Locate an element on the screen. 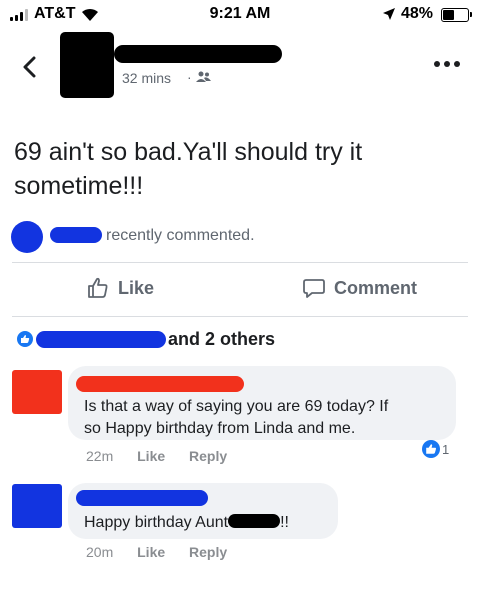  name-redaction is located at coordinates (254, 521).